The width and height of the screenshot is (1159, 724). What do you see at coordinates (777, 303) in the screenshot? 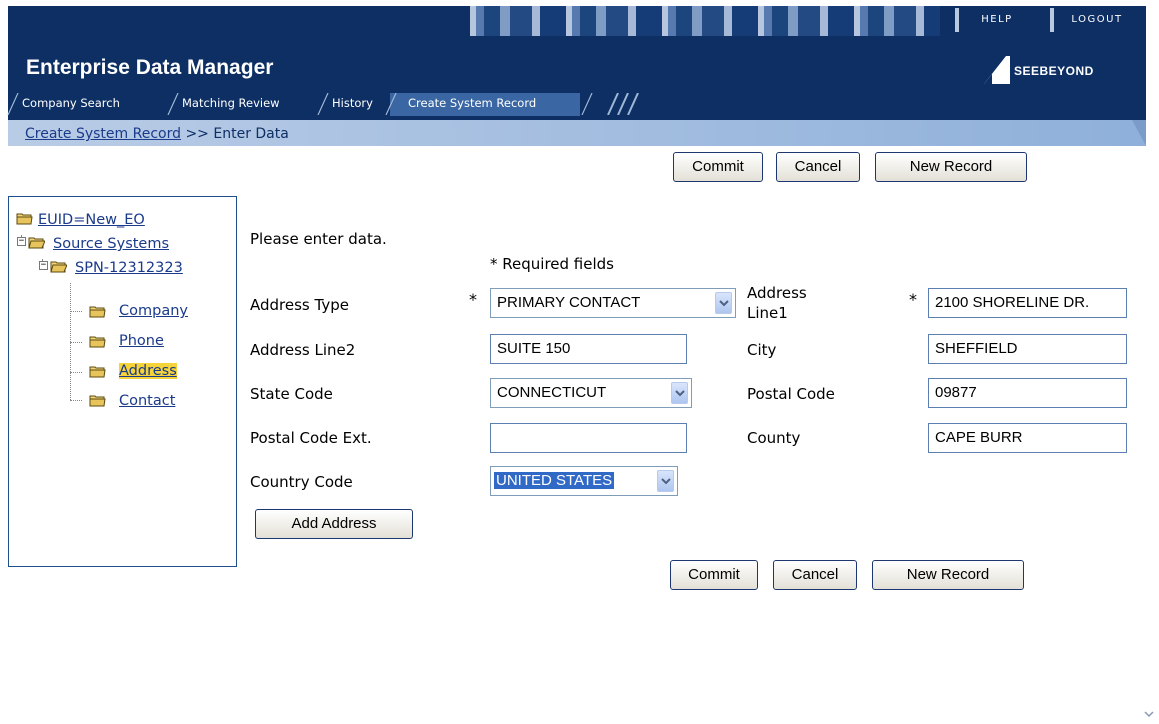
I see `address-line1-label: Address Line1` at bounding box center [777, 303].